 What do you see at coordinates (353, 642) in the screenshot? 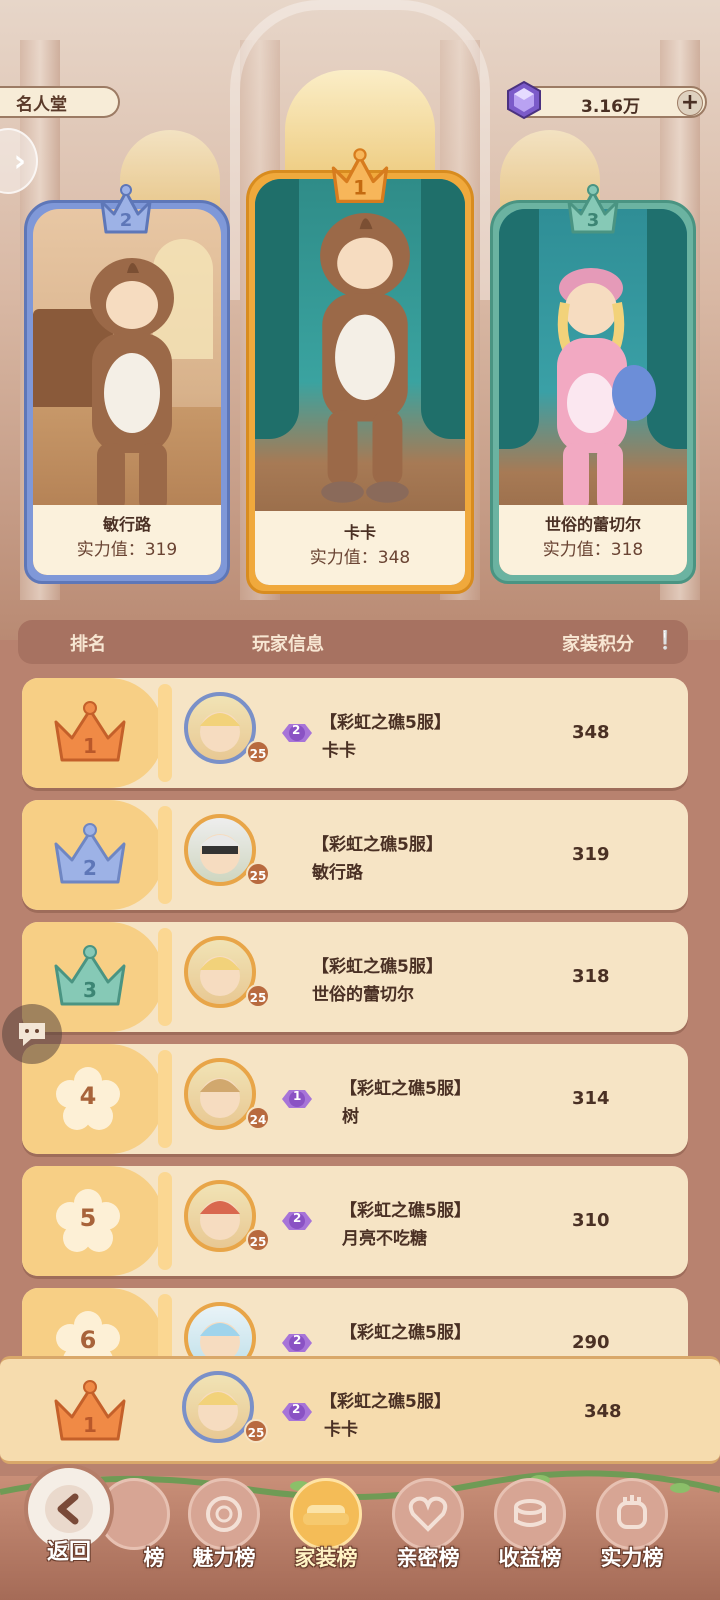
I see `leaderboard-header: 排名 玩家信息 家装积分 ❕` at bounding box center [353, 642].